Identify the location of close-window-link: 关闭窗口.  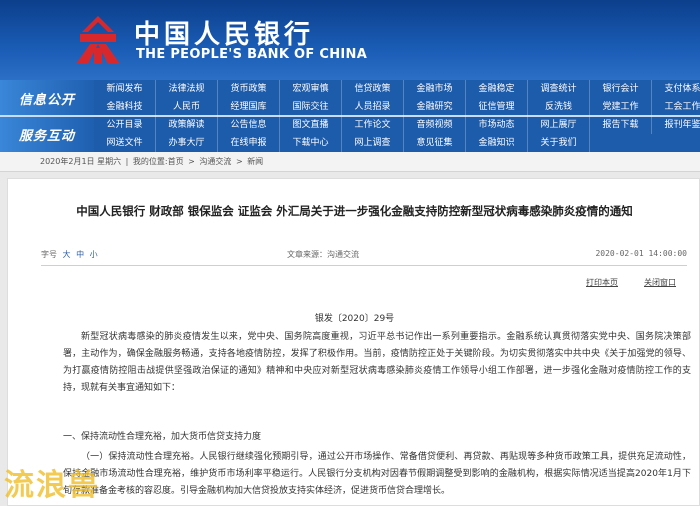
(660, 282).